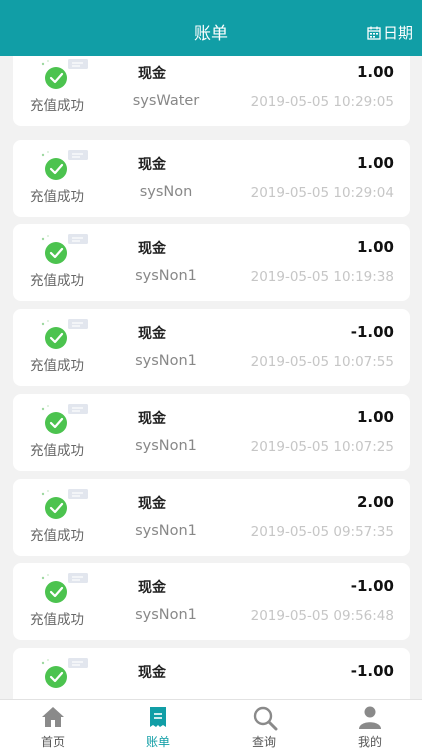  I want to click on tab-home-label: 首页, so click(52, 742).